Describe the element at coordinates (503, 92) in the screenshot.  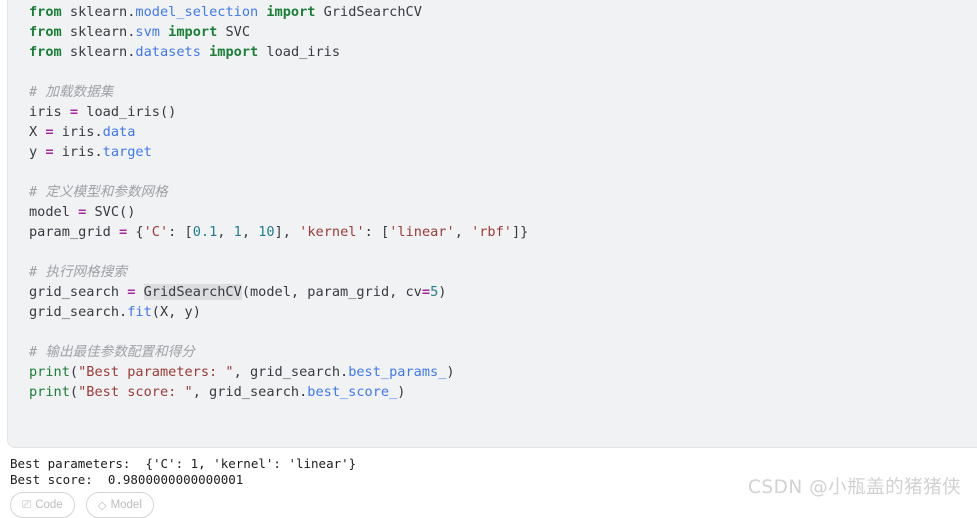
I see `code-line-comment: # 加载数据集` at that location.